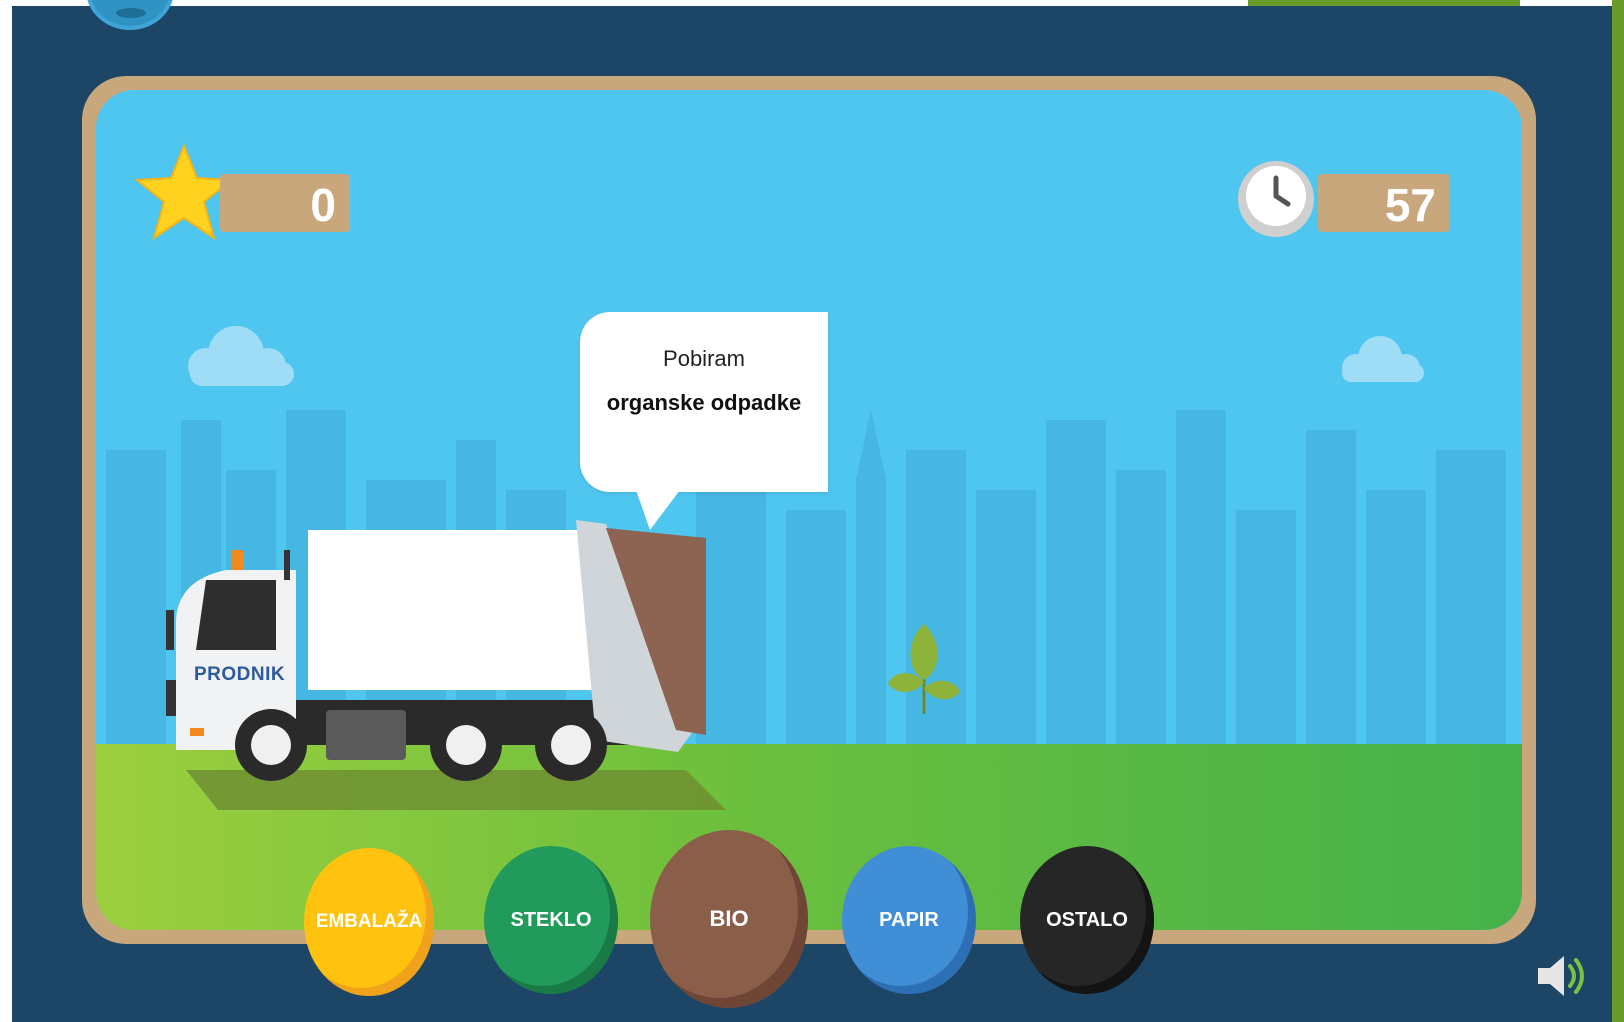 The height and width of the screenshot is (1022, 1624). What do you see at coordinates (551, 920) in the screenshot?
I see `bin-steklo-button: STEKLO` at bounding box center [551, 920].